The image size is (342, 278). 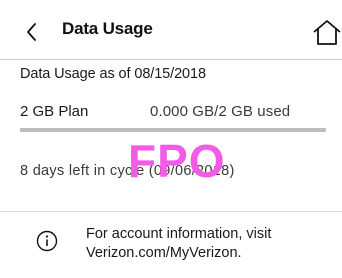 I want to click on plan-label: 2 GB Plan, so click(x=54, y=111).